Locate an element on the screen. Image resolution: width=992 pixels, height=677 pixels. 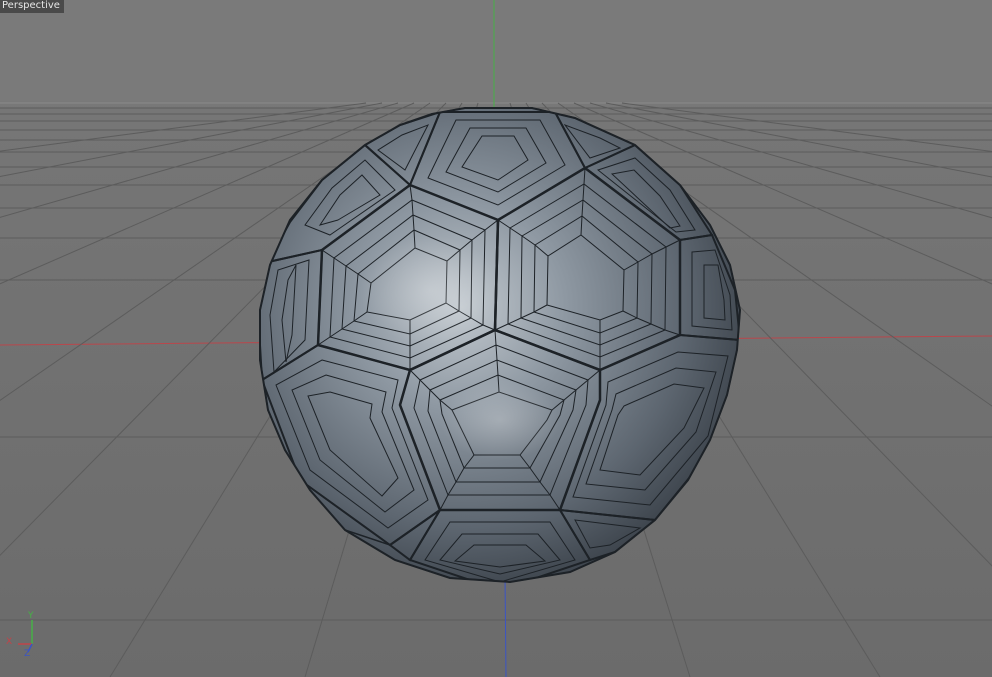
axis-gizmo: Y X Z is located at coordinates (30, 636).